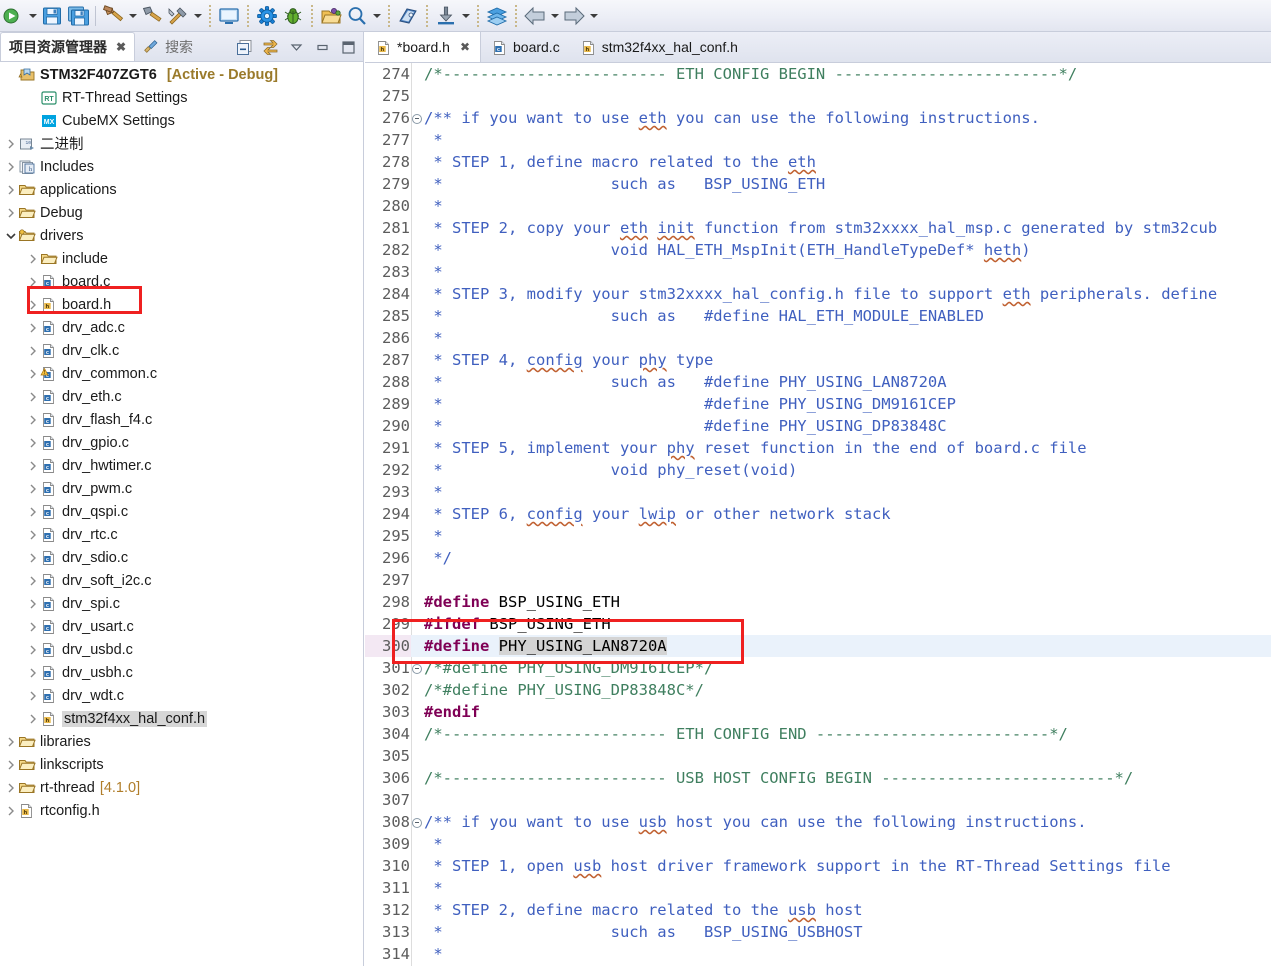  I want to click on code-line-298: 298 #define BSP_USING_ETH, so click(818, 602).